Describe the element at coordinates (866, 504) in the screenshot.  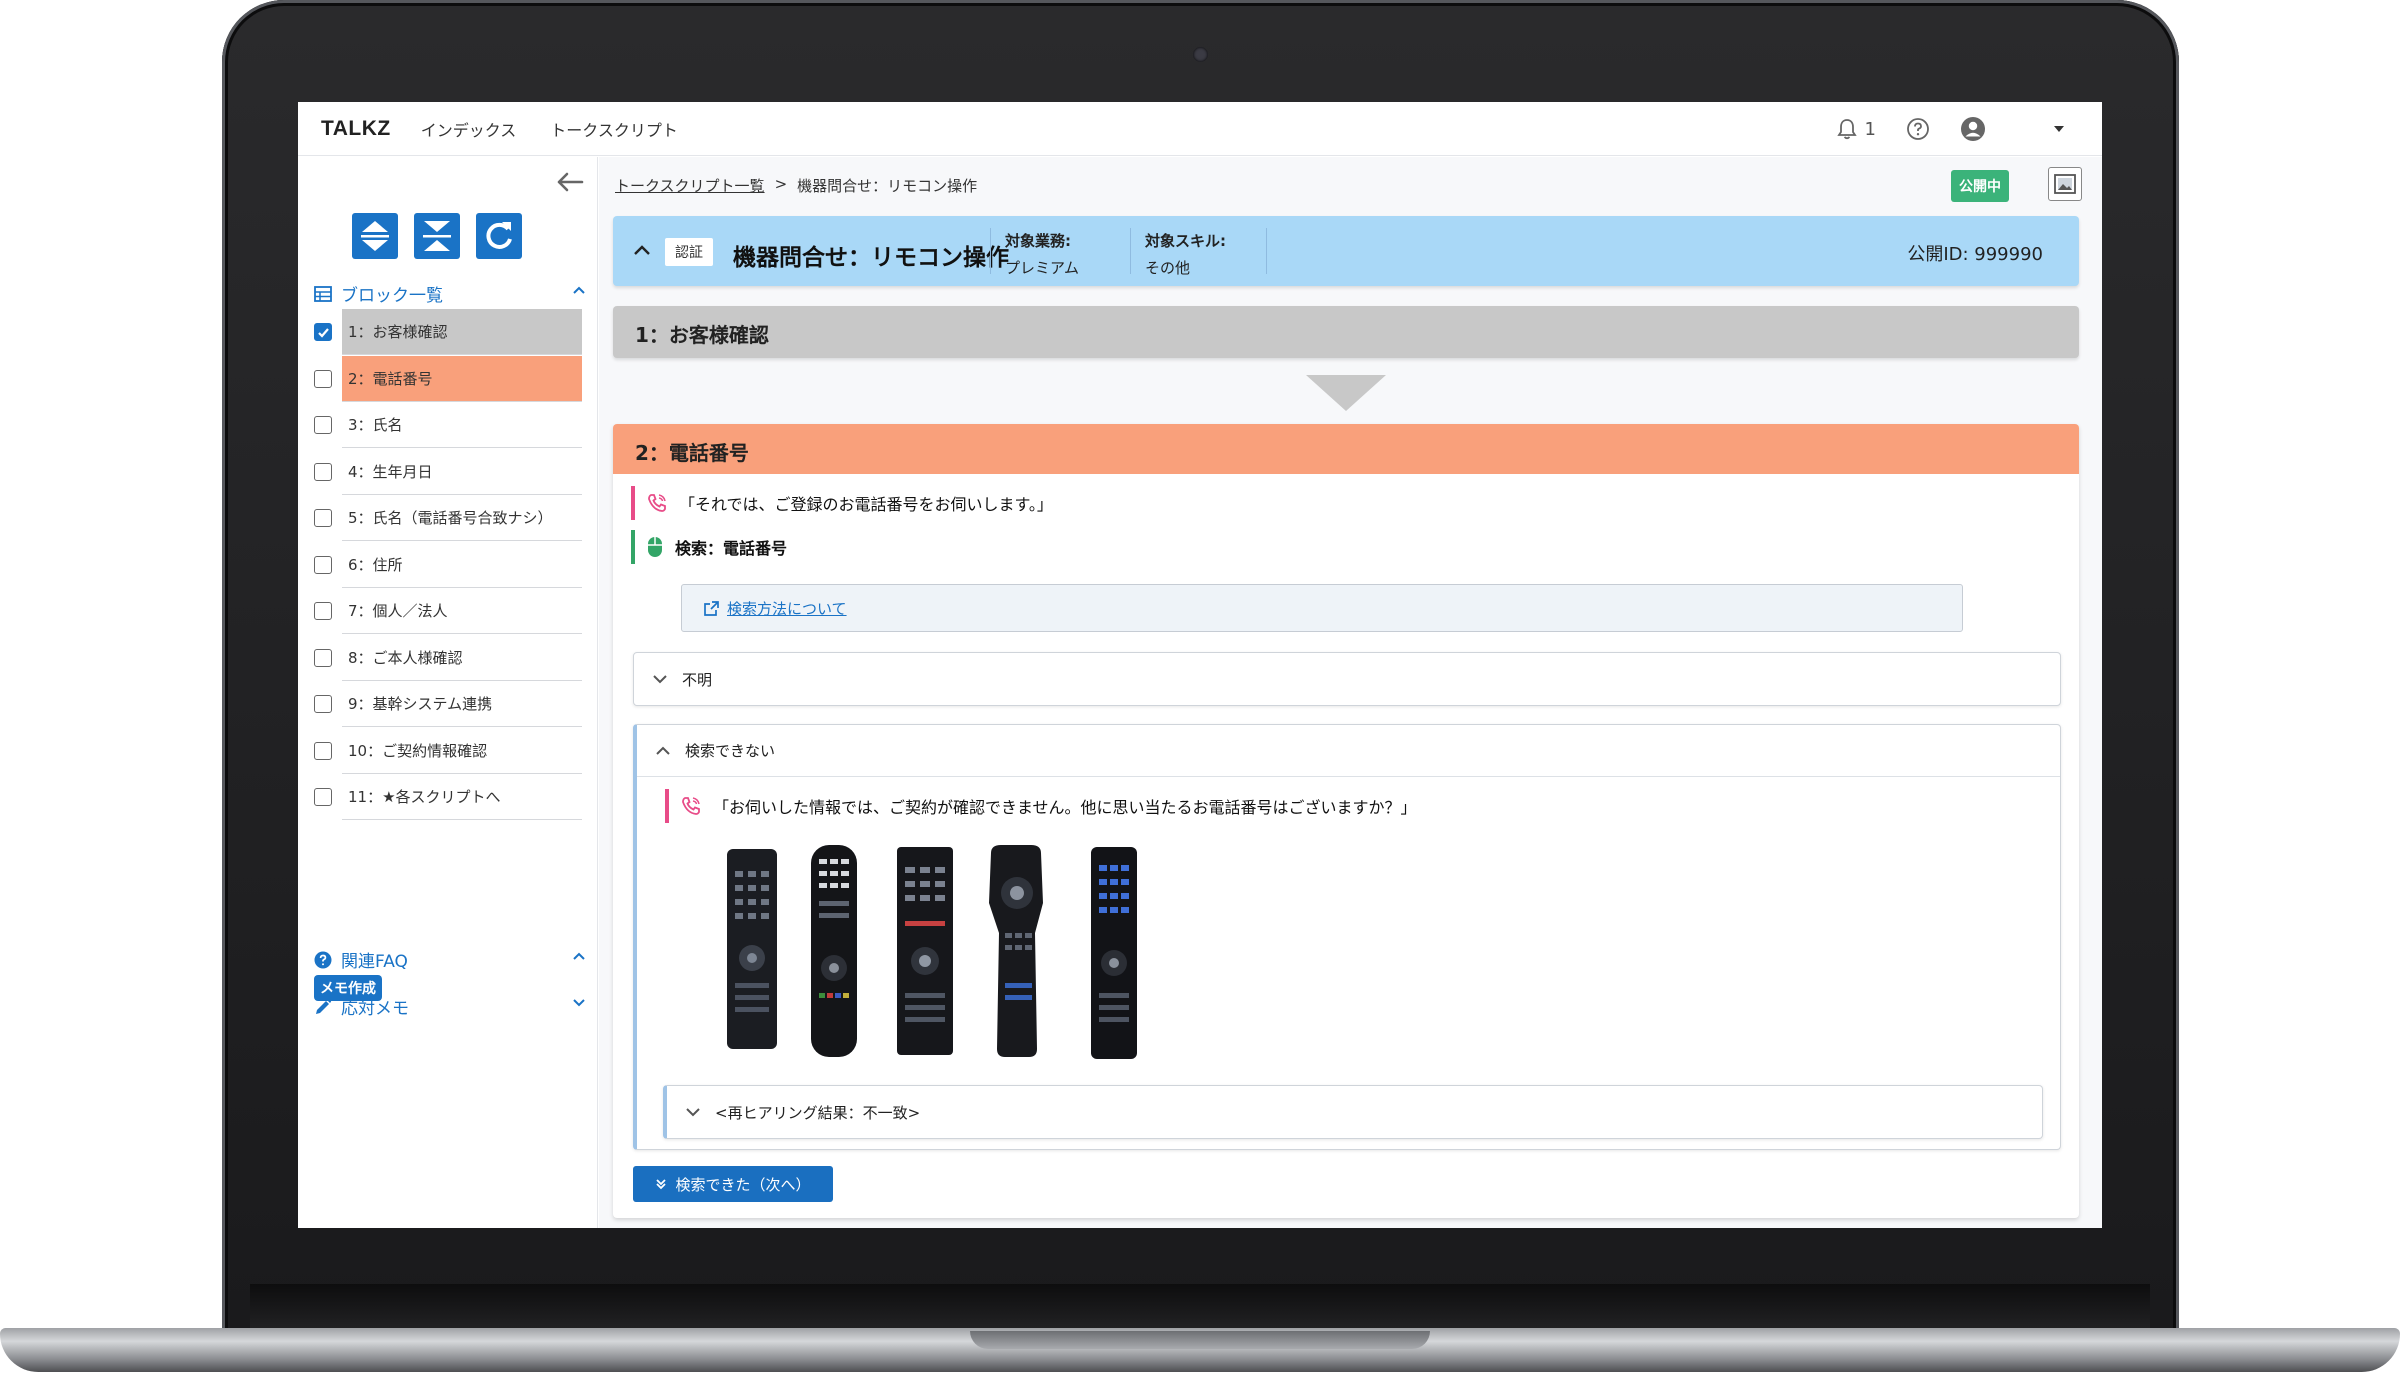
I see `talk-text: 「それでは、ご登録のお電話番号をお伺いします。」` at that location.